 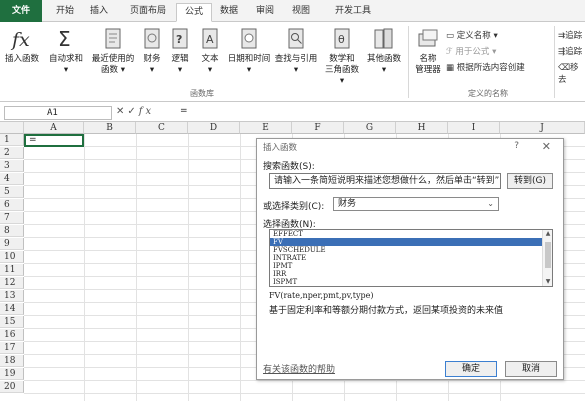 I want to click on sigma-icon: Σ, so click(x=64, y=39).